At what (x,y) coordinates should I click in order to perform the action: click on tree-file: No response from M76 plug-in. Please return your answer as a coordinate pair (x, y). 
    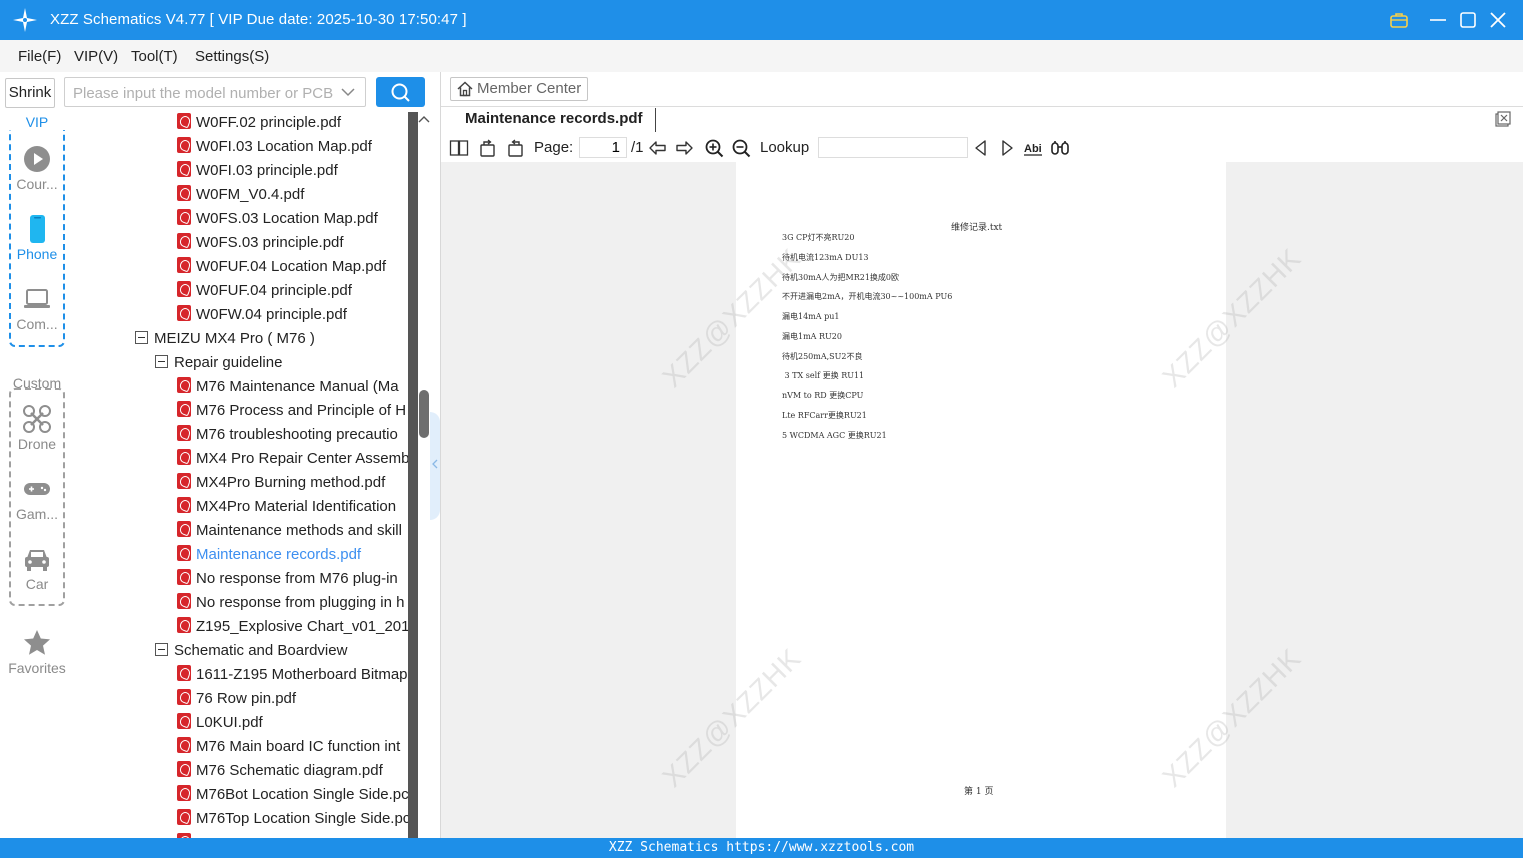
    Looking at the image, I should click on (287, 580).